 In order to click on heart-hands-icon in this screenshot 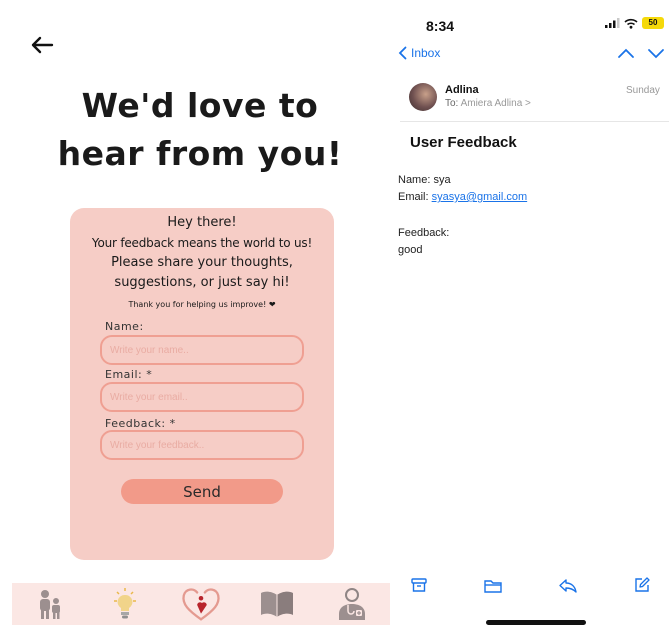, I will do `click(201, 604)`.